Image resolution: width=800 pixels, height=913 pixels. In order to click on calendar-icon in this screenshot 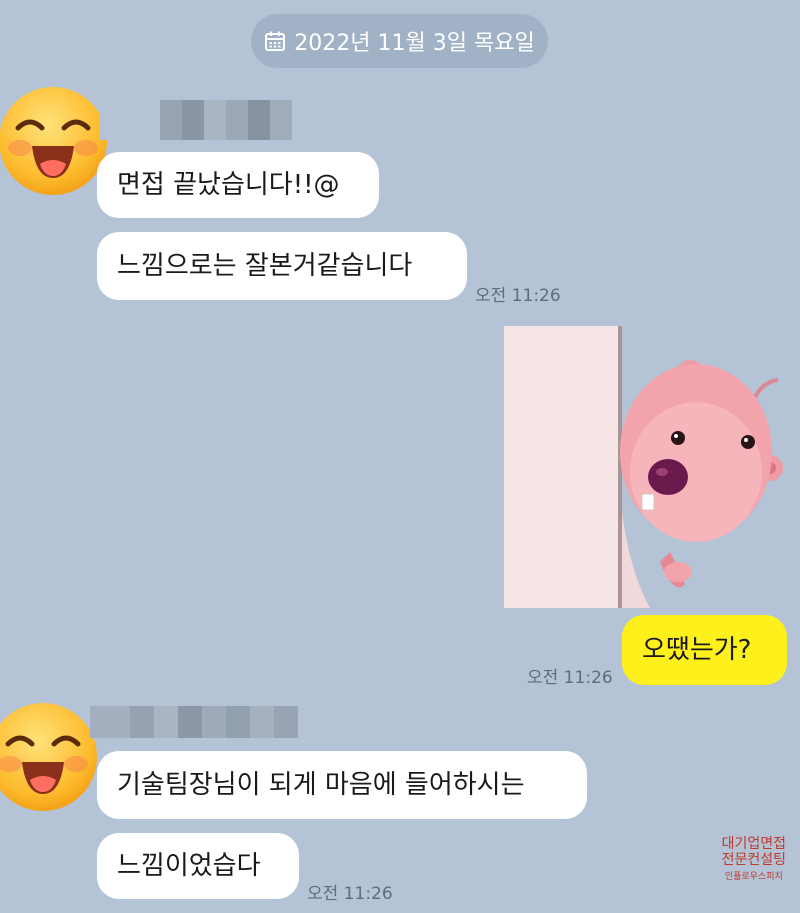, I will do `click(275, 41)`.